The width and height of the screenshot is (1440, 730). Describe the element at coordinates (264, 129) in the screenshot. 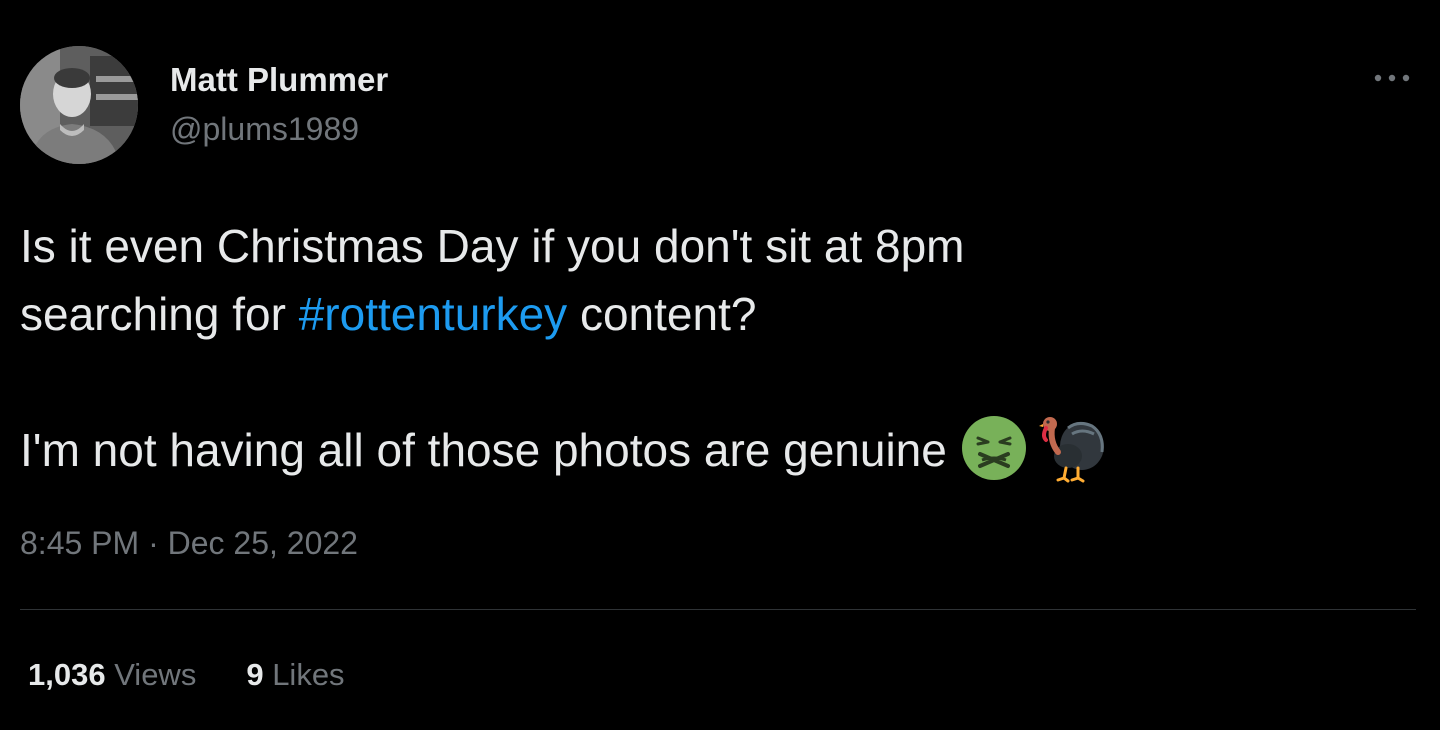

I see `user-handle: @plums1989` at that location.